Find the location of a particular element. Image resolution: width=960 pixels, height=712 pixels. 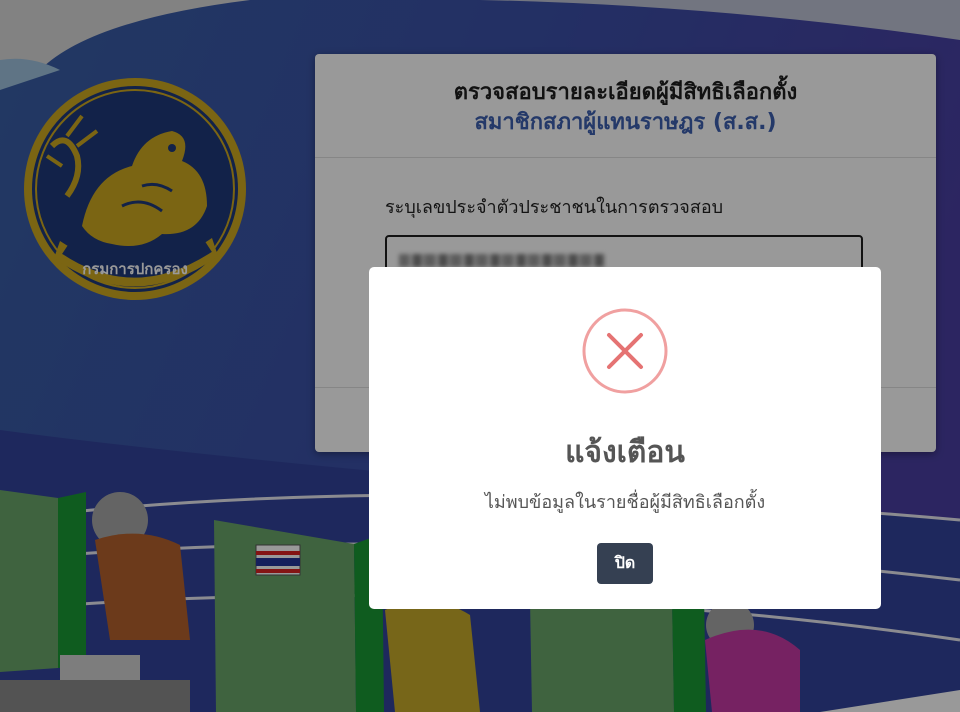

alert-title: แจ้งเตือน is located at coordinates (625, 452).